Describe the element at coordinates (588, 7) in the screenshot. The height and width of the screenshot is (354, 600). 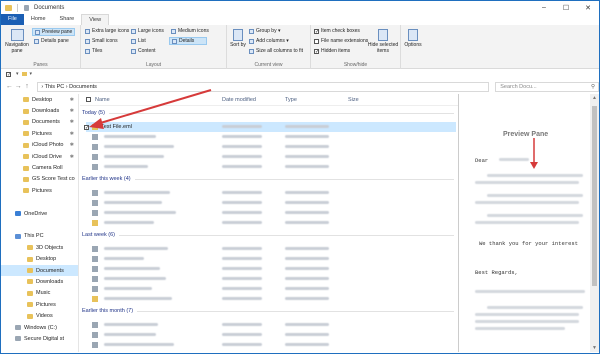
I see `close-button: ✕` at that location.